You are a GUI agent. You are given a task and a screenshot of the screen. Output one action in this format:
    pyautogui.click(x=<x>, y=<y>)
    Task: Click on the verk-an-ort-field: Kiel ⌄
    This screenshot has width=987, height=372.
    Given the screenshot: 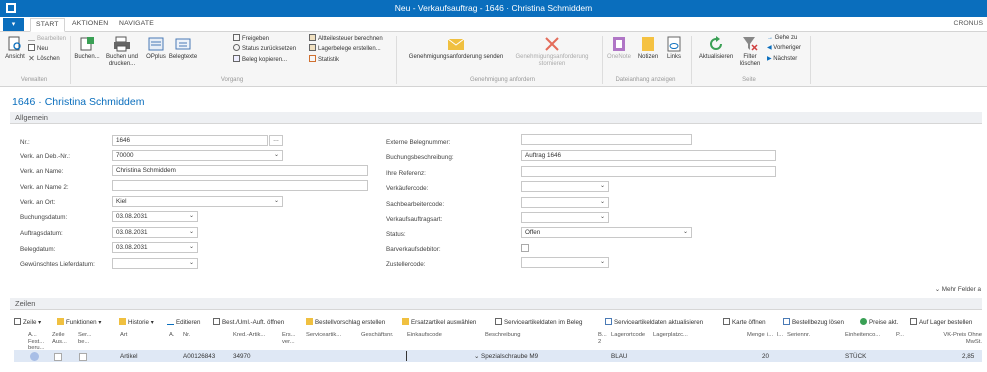 What is the action you would take?
    pyautogui.click(x=197, y=201)
    